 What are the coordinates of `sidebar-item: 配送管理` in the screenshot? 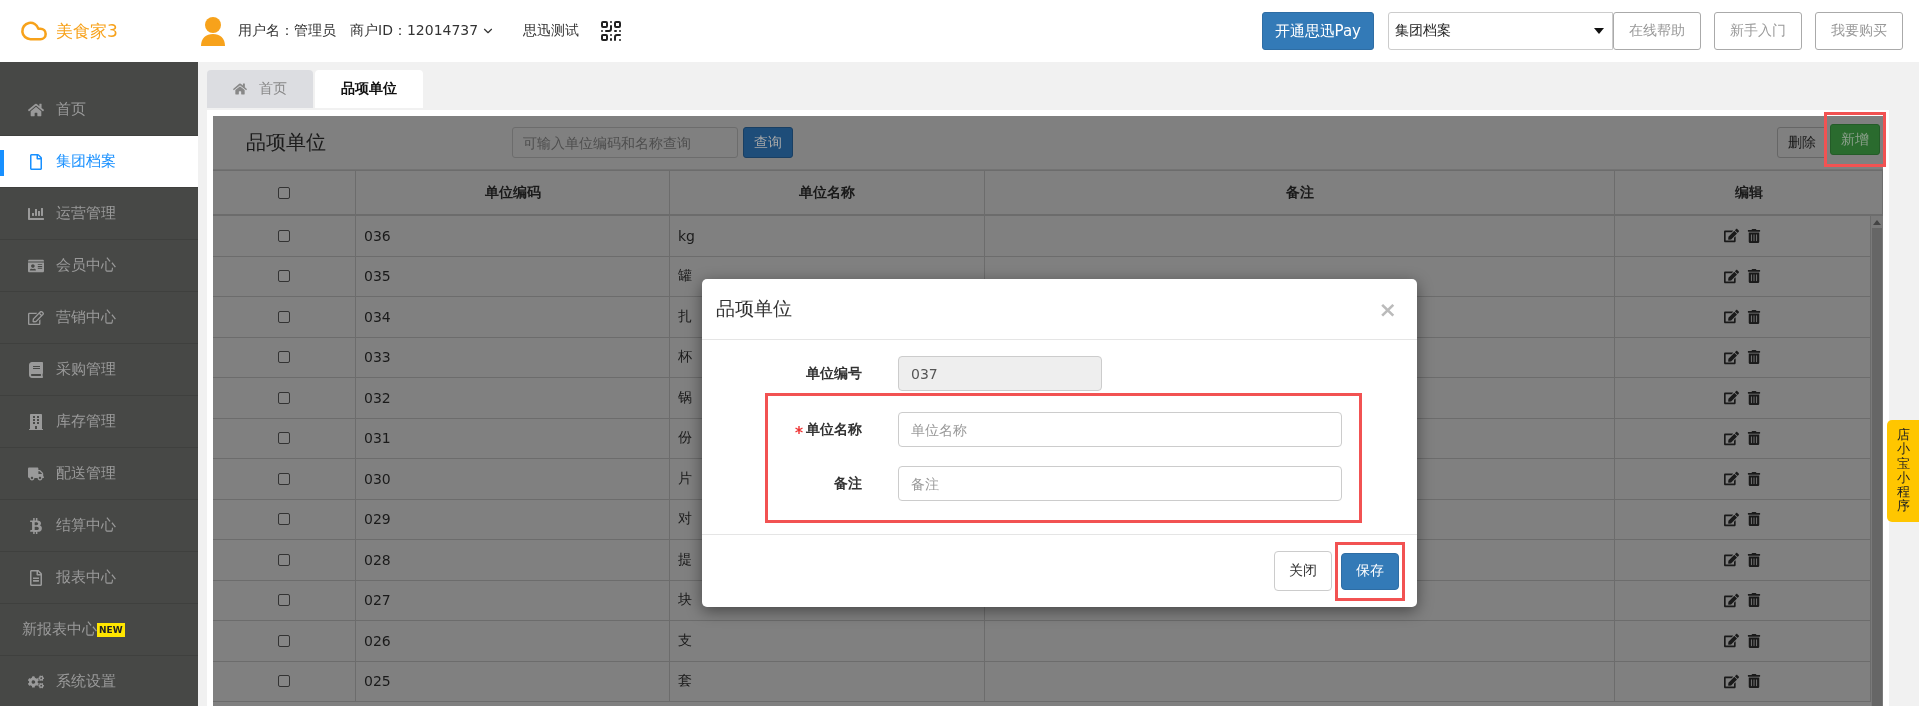 It's located at (99, 474).